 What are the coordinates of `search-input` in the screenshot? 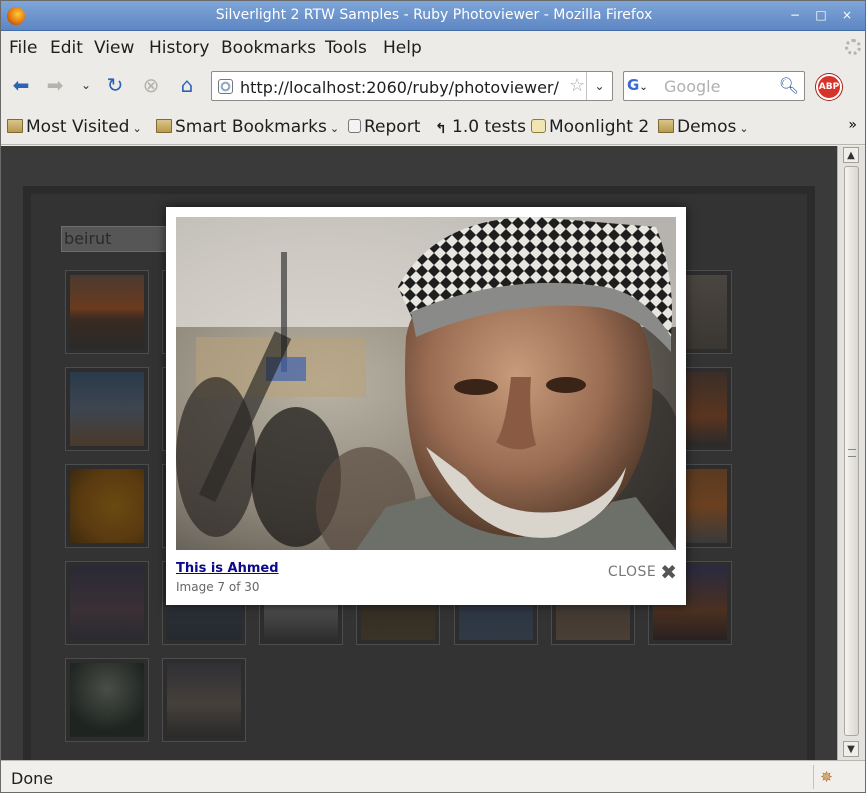 It's located at (723, 86).